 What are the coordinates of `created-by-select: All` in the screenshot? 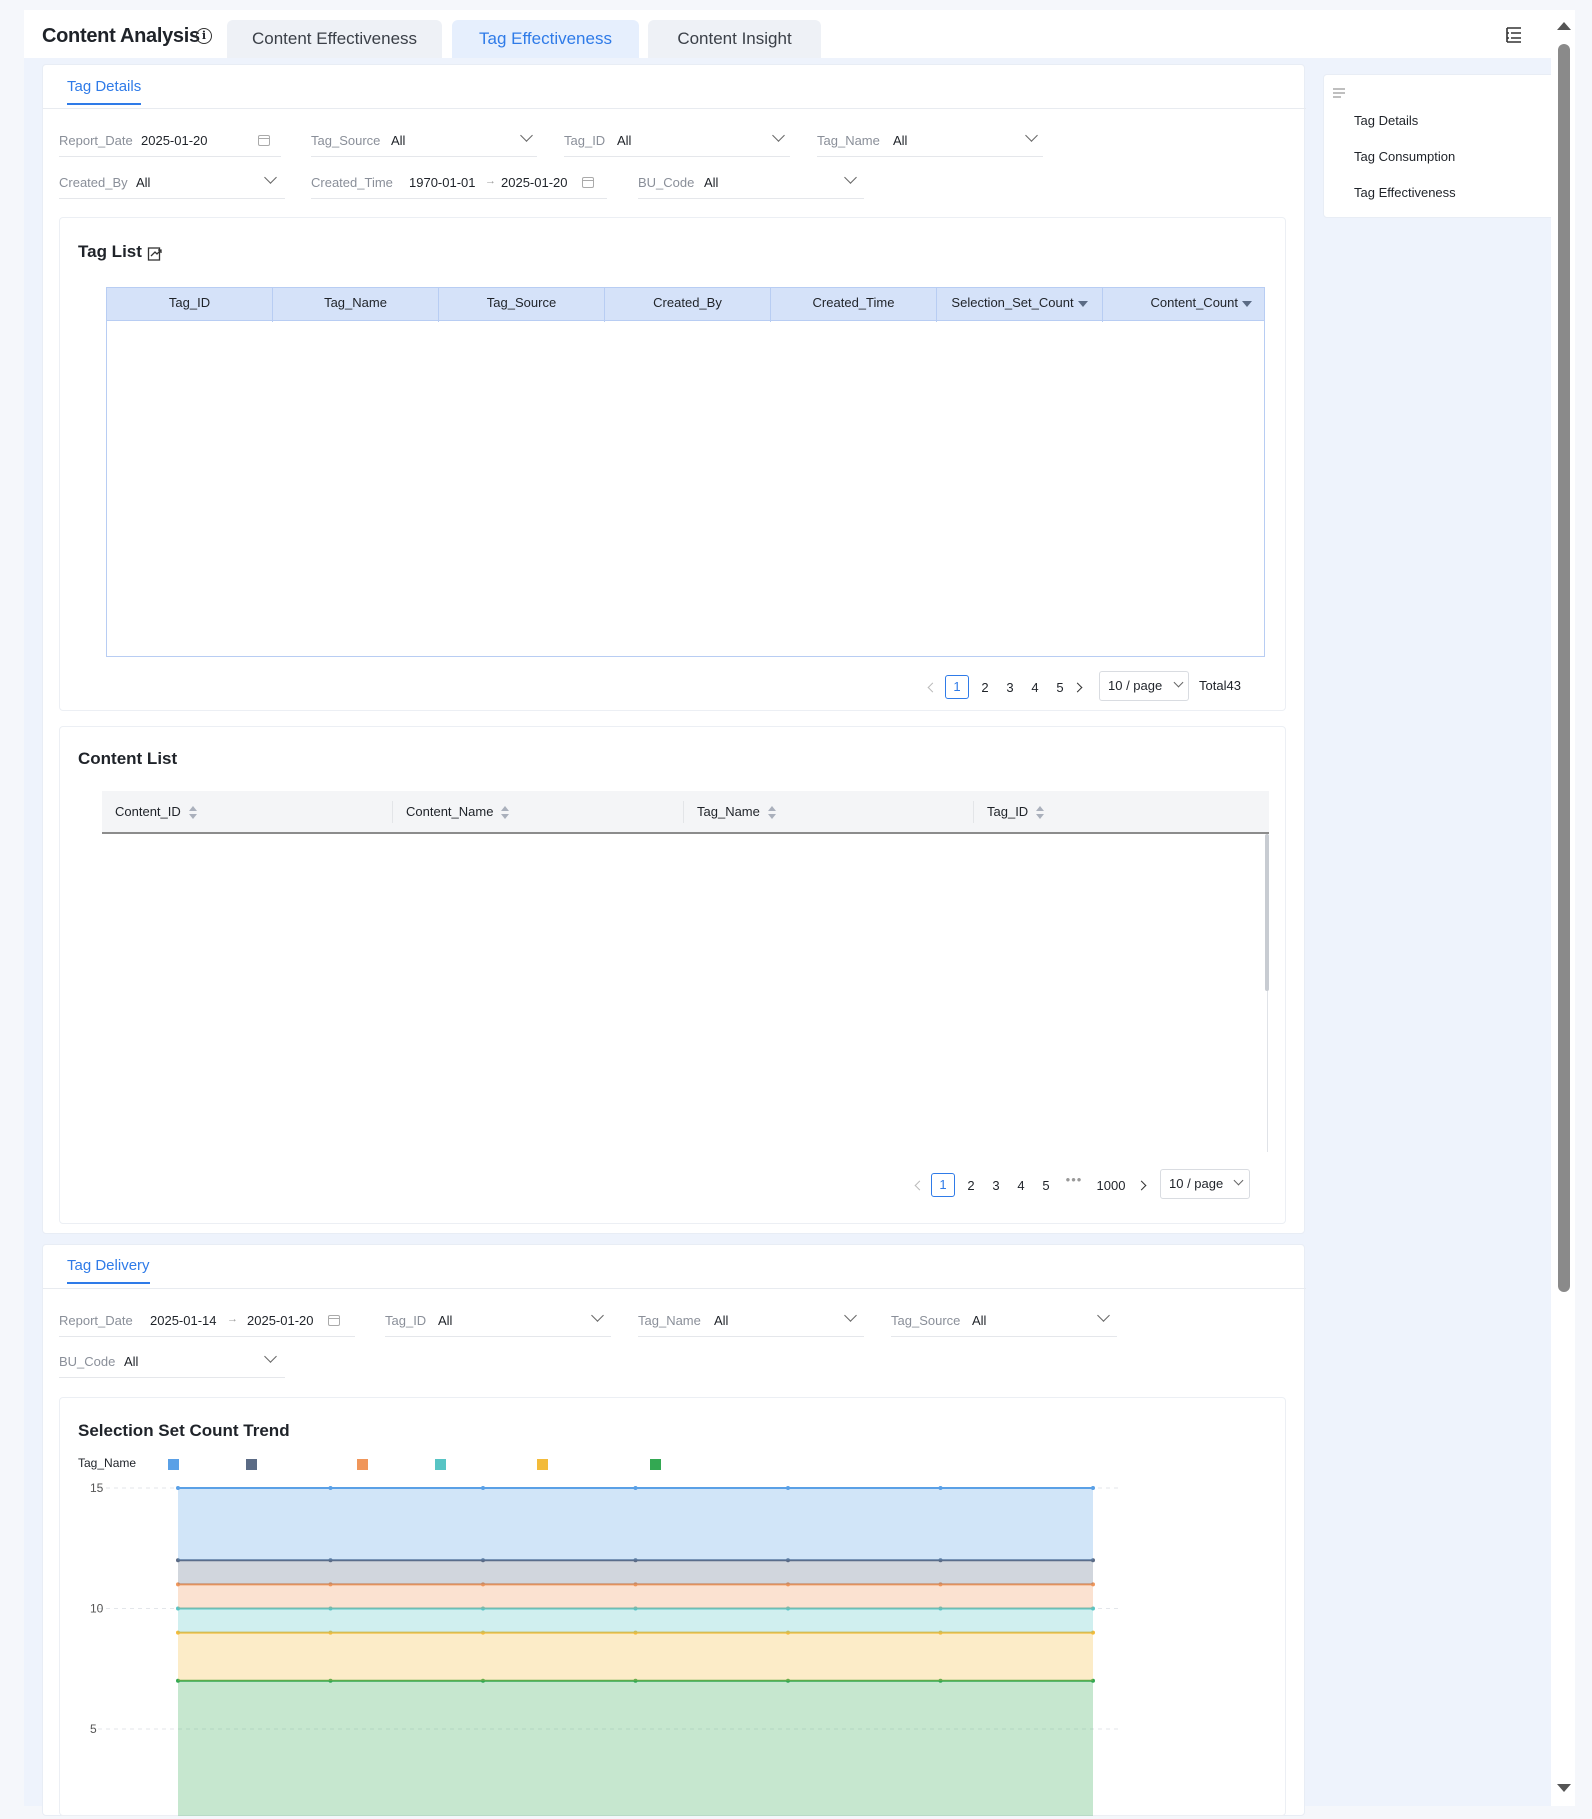 It's located at (143, 182).